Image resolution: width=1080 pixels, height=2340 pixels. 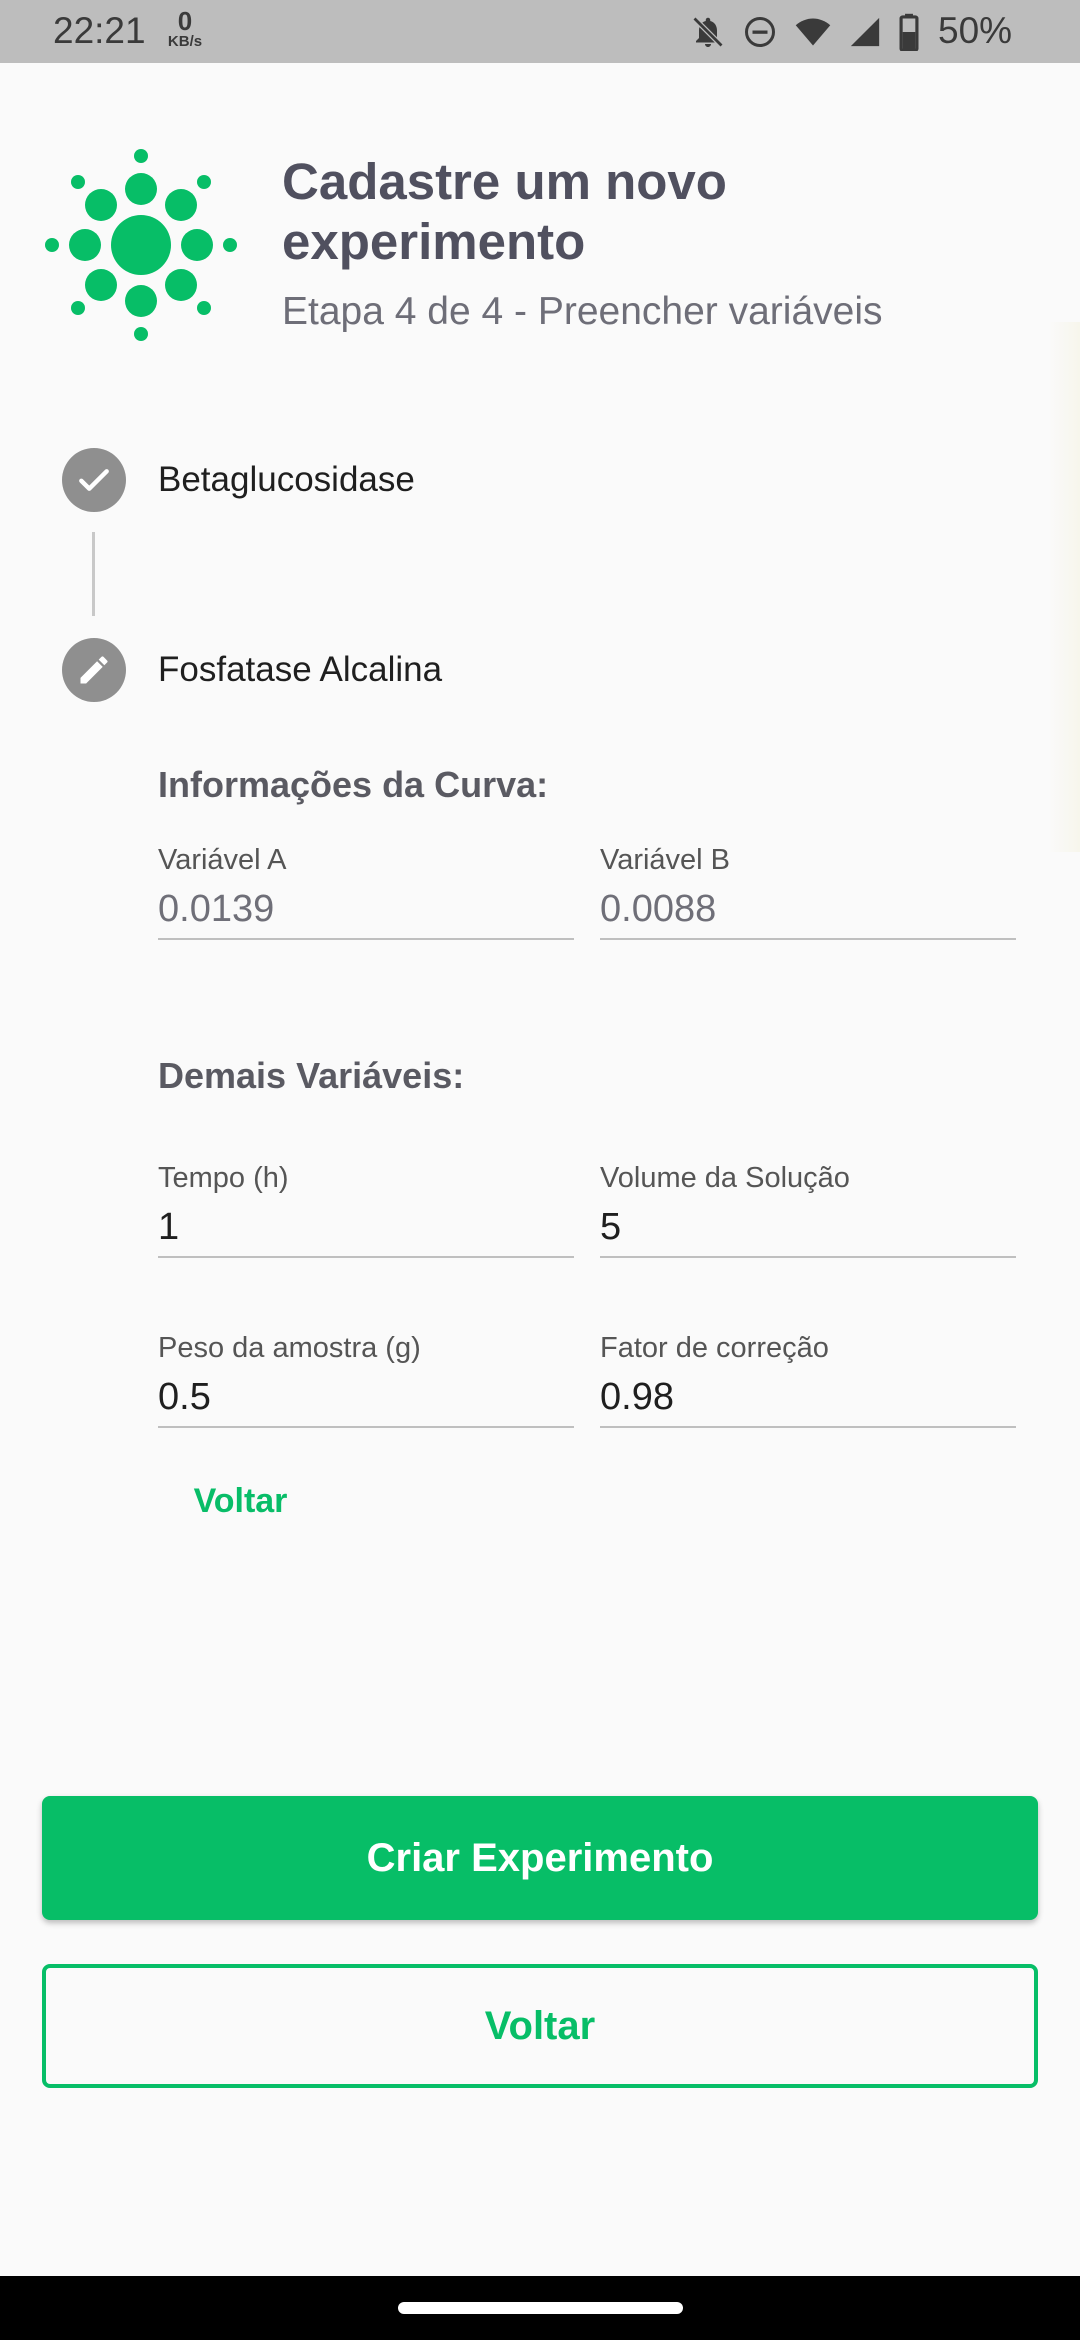 I want to click on edge-shadow, so click(x=1064, y=587).